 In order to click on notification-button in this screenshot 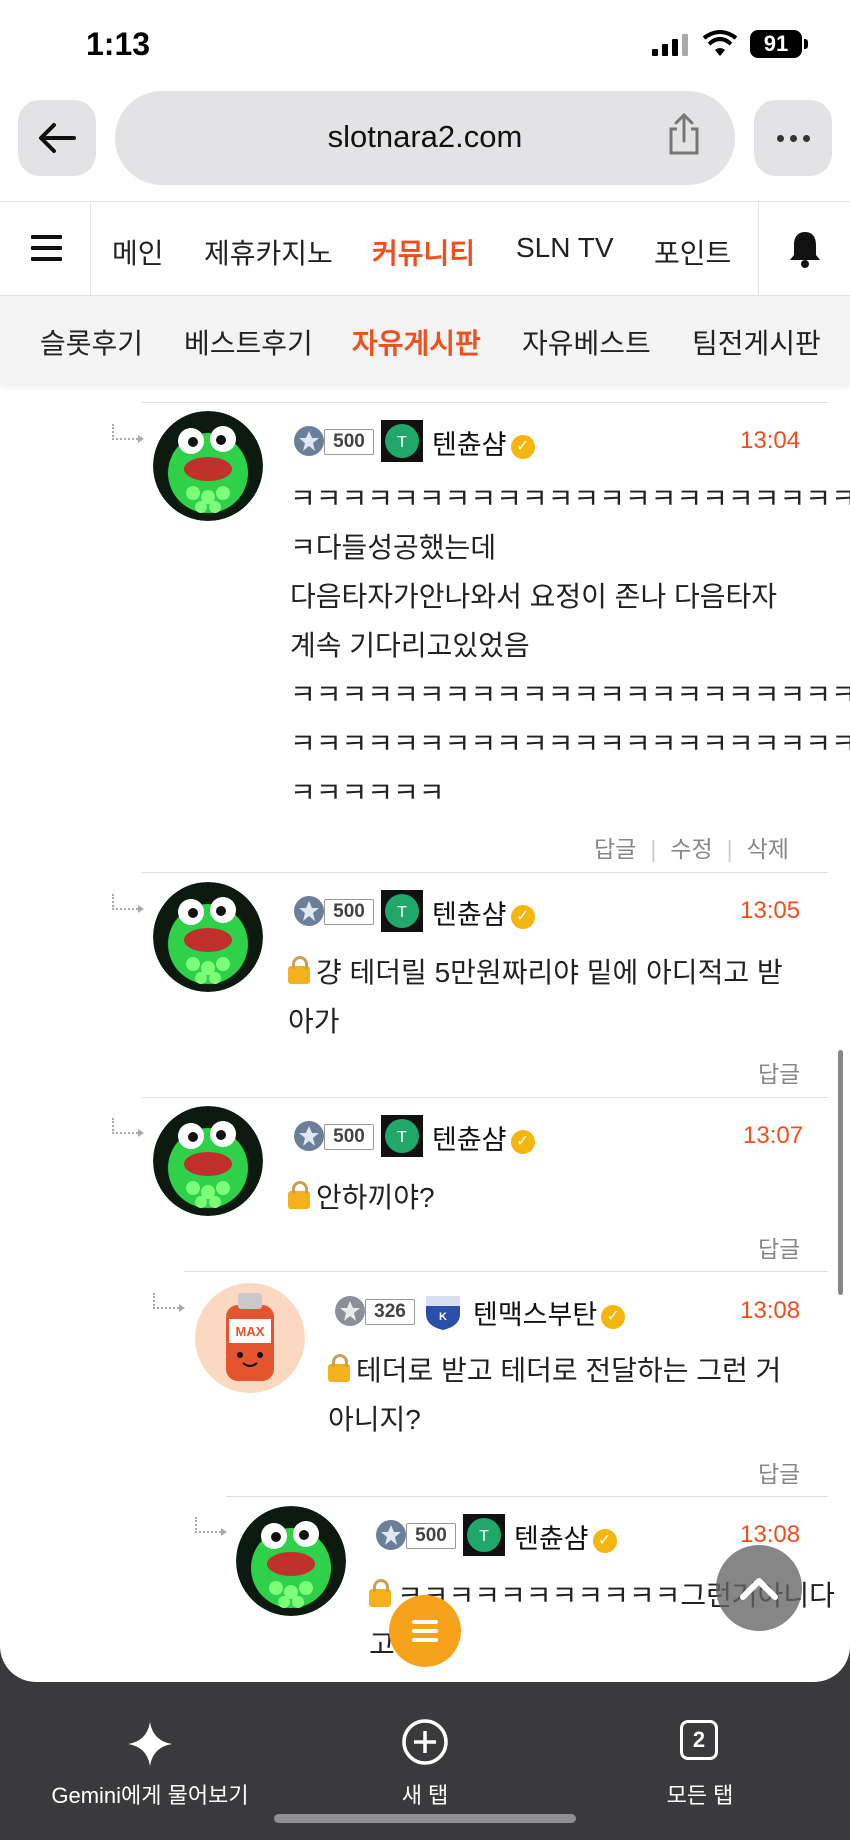, I will do `click(804, 248)`.